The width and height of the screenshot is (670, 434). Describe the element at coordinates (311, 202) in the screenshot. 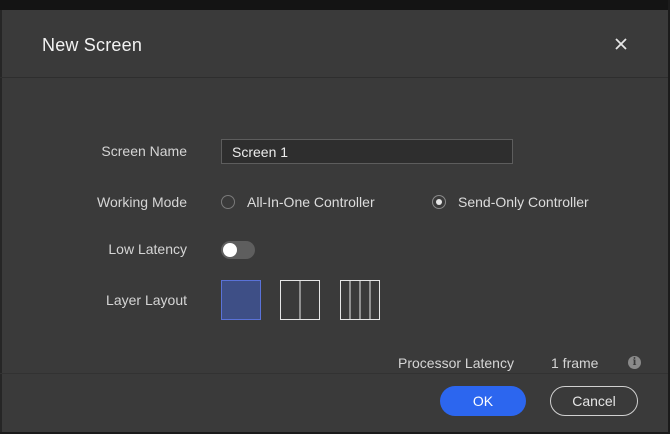

I see `radio-label-all-in-one: All-In-One Controller` at that location.